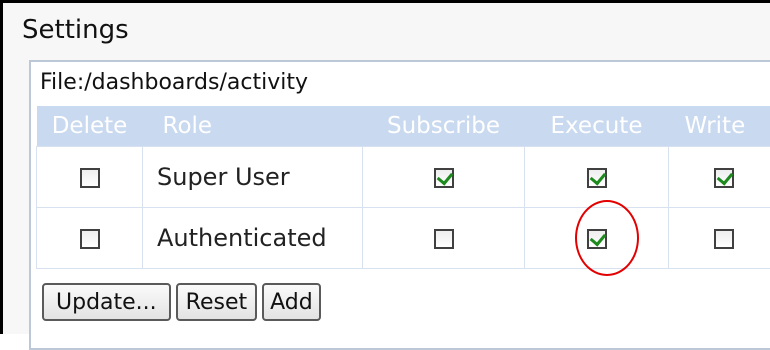  Describe the element at coordinates (75, 30) in the screenshot. I see `panel-title: Settings` at that location.